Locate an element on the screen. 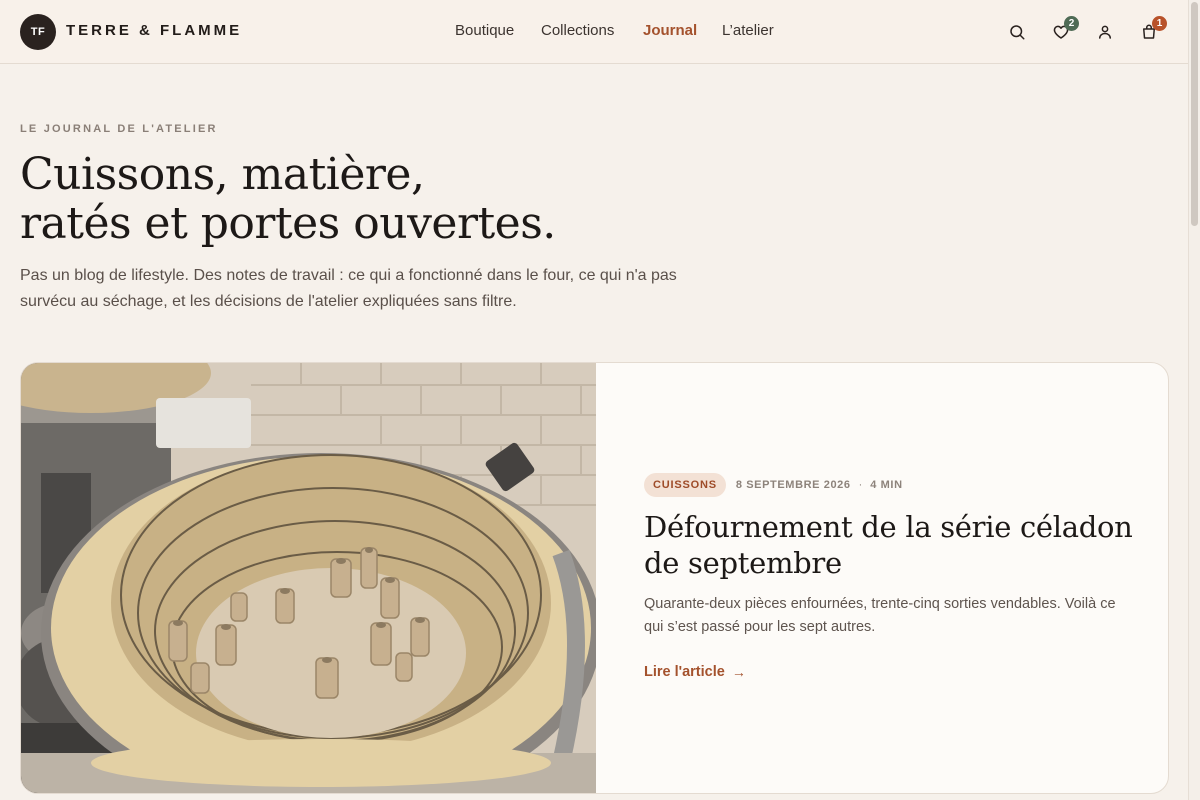 The height and width of the screenshot is (800, 1200). read-time: 4 MIN is located at coordinates (886, 485).